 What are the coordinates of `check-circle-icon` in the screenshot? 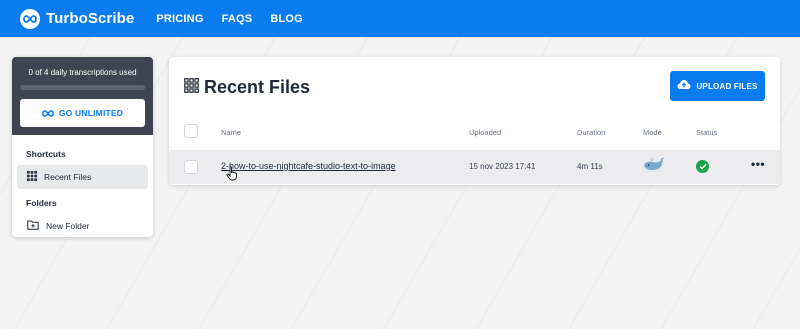 It's located at (702, 166).